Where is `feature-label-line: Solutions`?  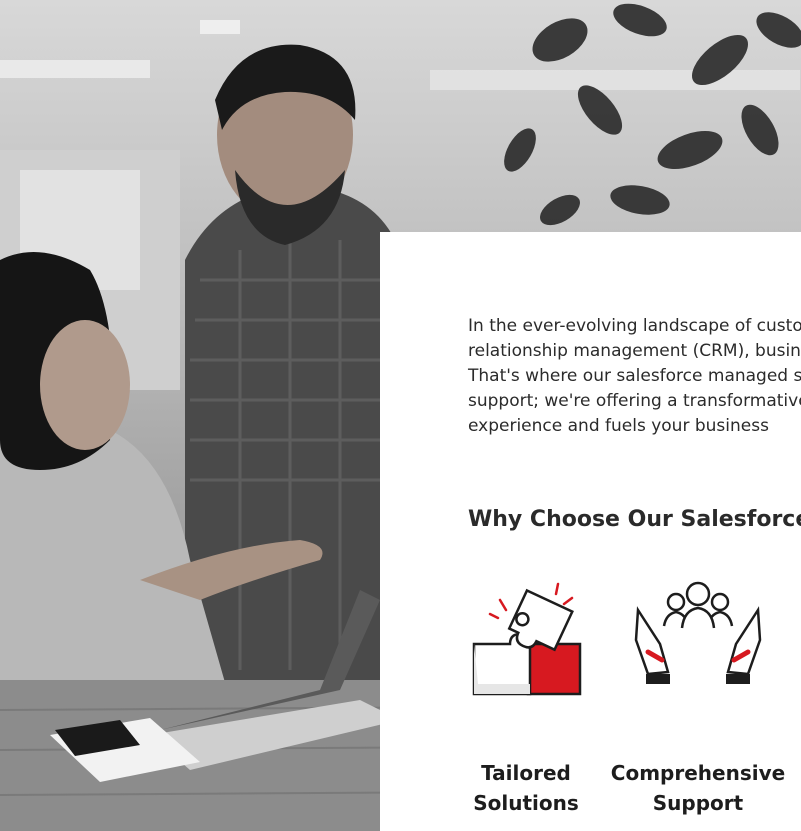 feature-label-line: Solutions is located at coordinates (526, 803).